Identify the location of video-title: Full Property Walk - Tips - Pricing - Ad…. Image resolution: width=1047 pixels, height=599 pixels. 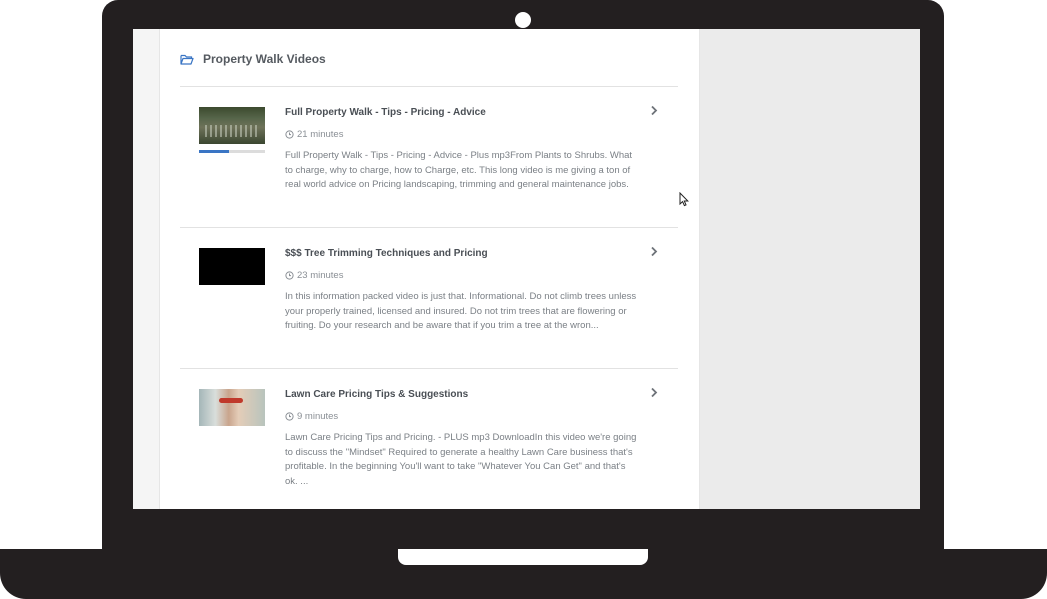
(460, 112).